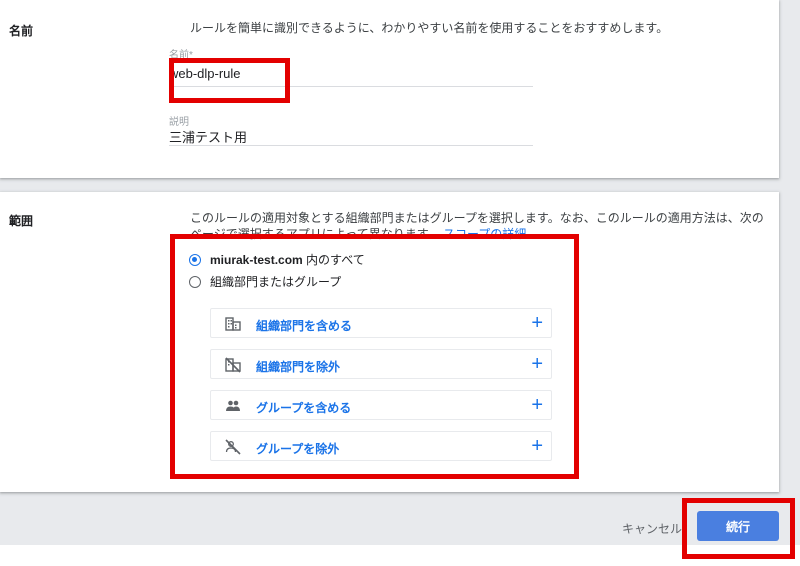 This screenshot has width=800, height=566. Describe the element at coordinates (195, 259) in the screenshot. I see `radio-checked-icon` at that location.